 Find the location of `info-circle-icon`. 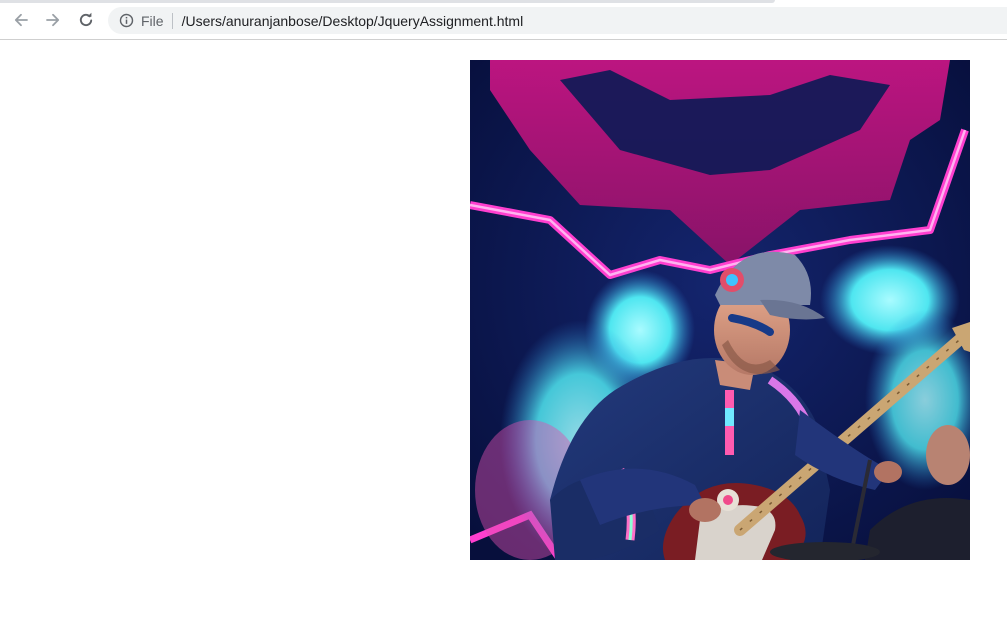

info-circle-icon is located at coordinates (126, 21).